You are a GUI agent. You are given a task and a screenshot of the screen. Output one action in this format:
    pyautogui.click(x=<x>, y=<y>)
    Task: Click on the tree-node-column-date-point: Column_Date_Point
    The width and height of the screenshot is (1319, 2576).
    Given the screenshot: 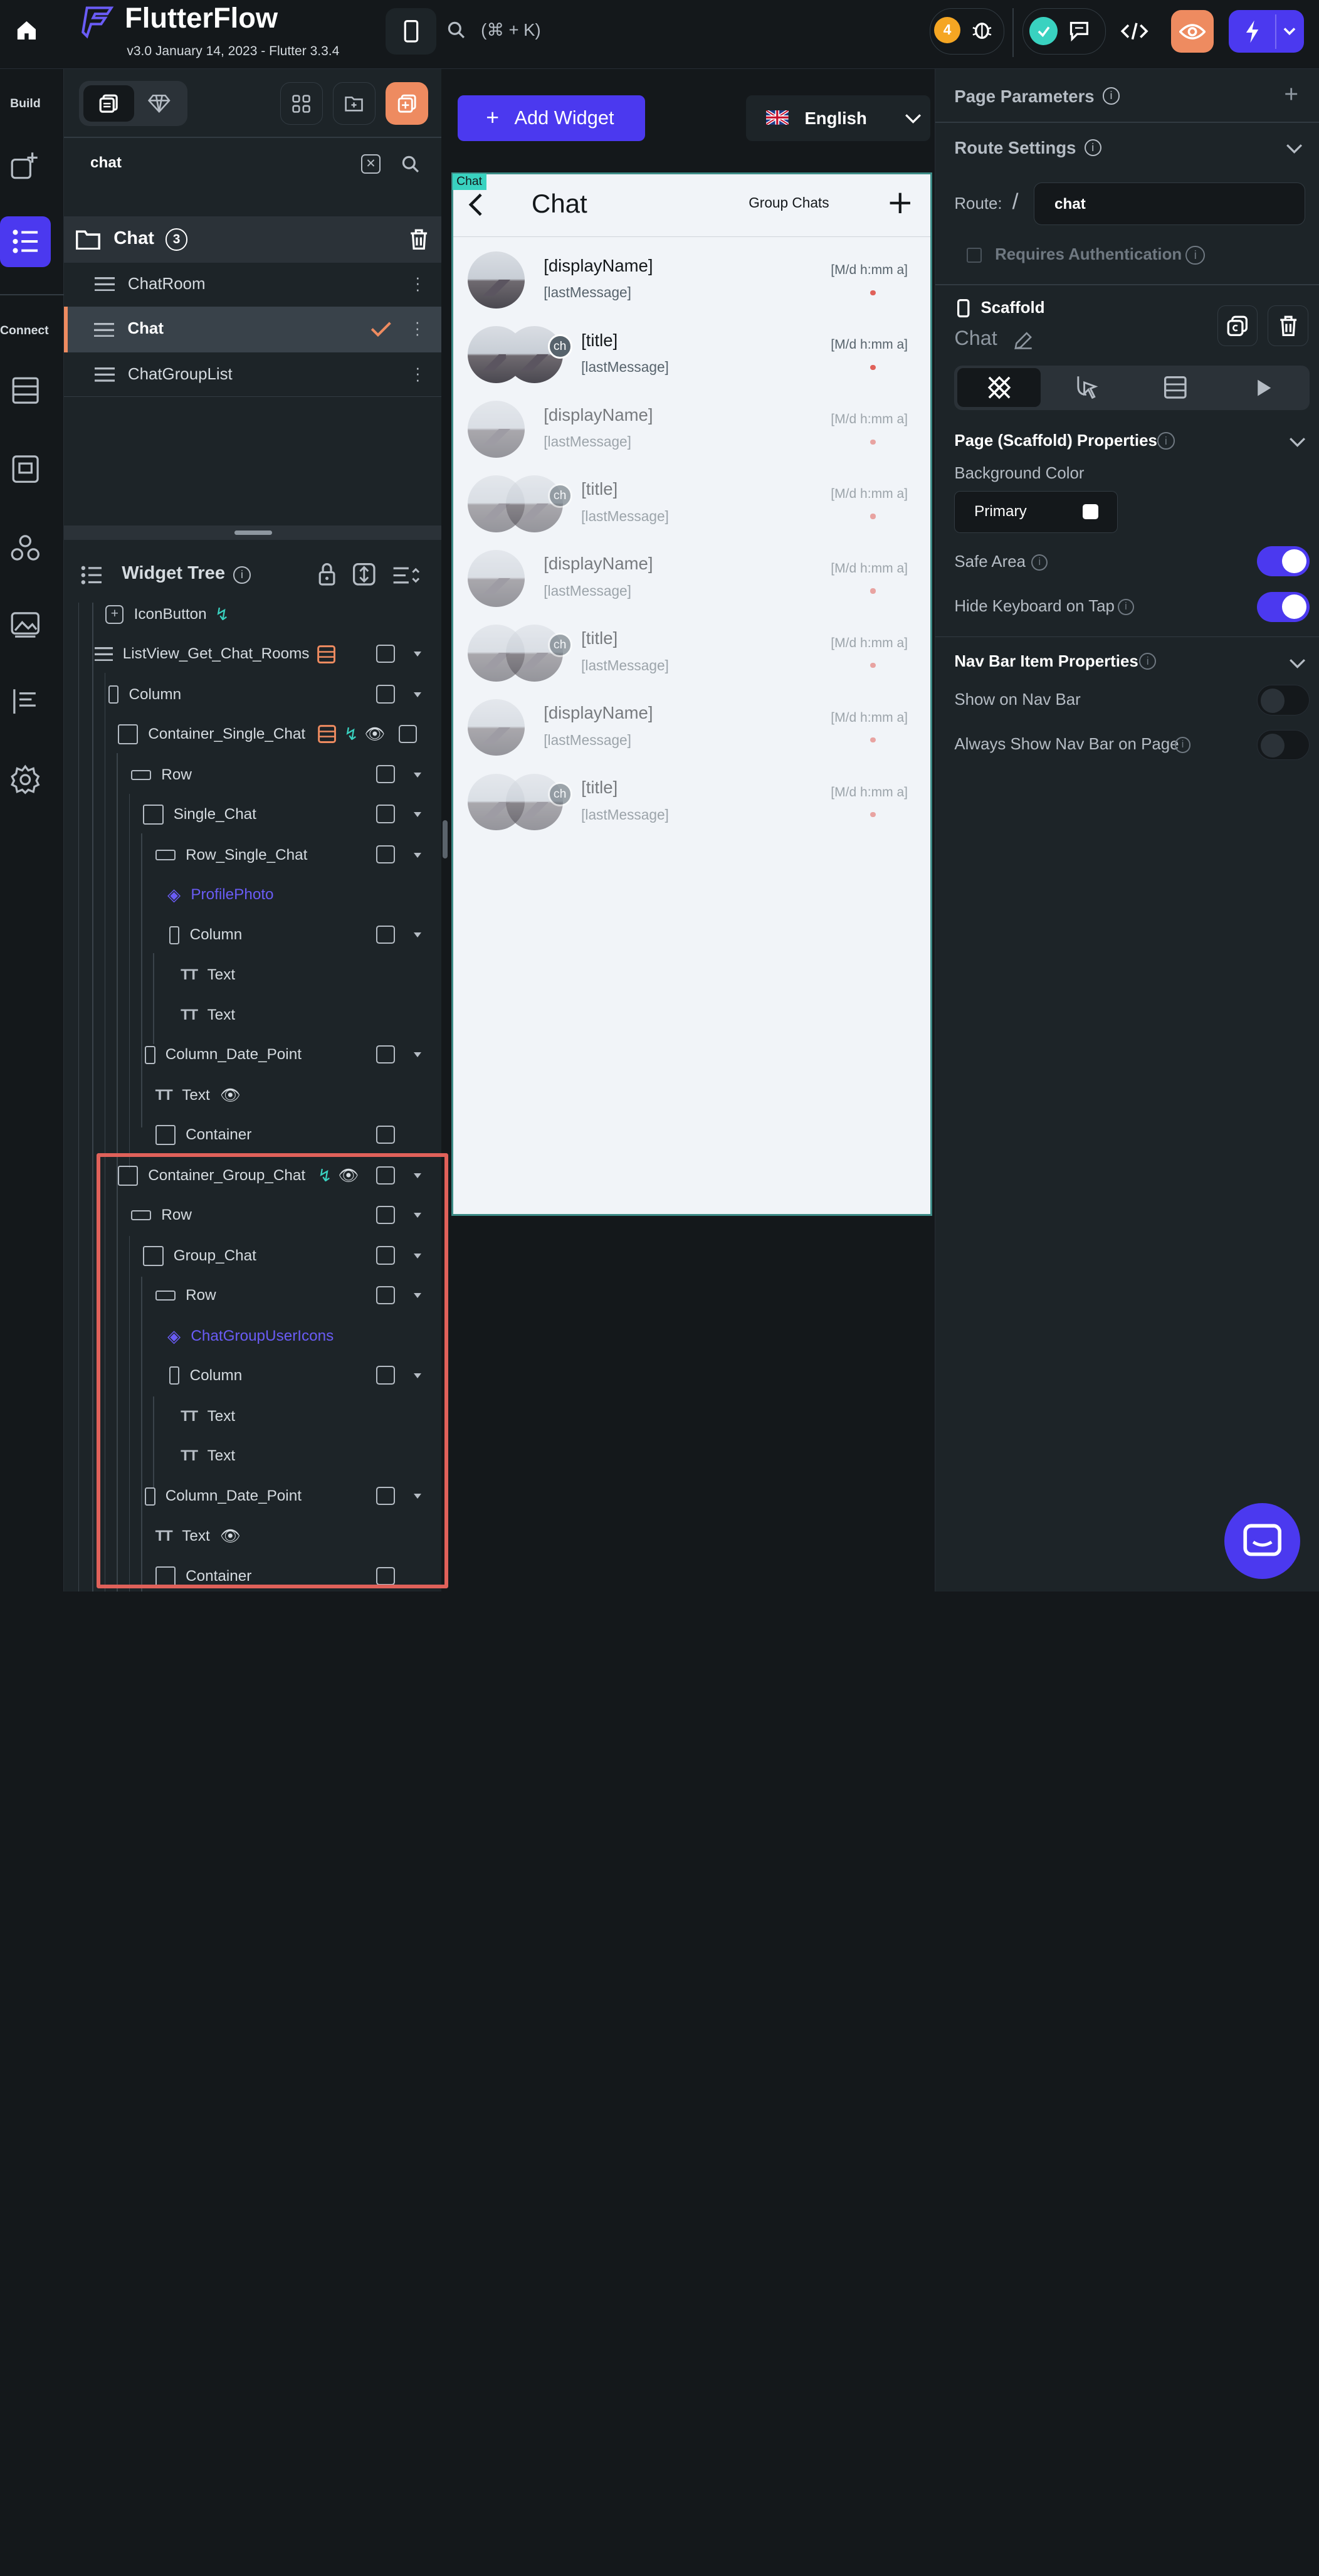 What is the action you would take?
    pyautogui.click(x=252, y=1055)
    